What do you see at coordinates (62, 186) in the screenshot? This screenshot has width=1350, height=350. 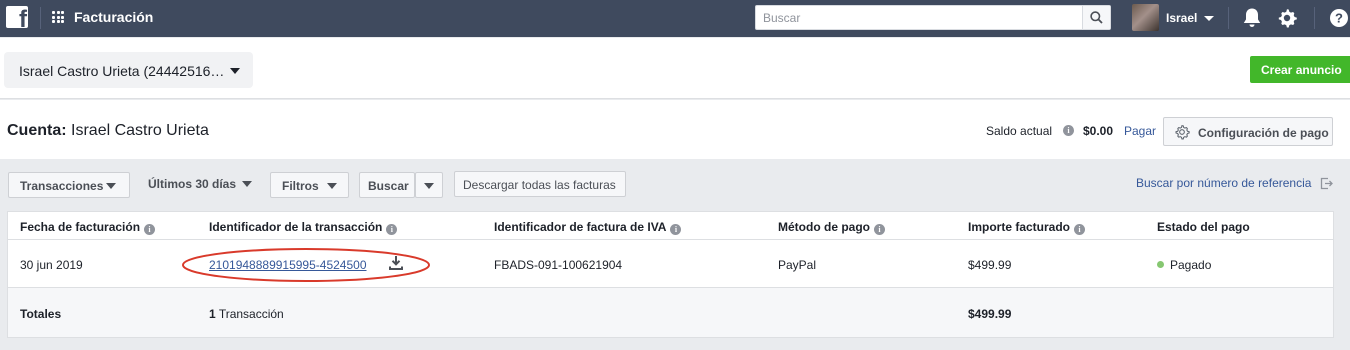 I see `transactions-dropdown-label: Transacciones` at bounding box center [62, 186].